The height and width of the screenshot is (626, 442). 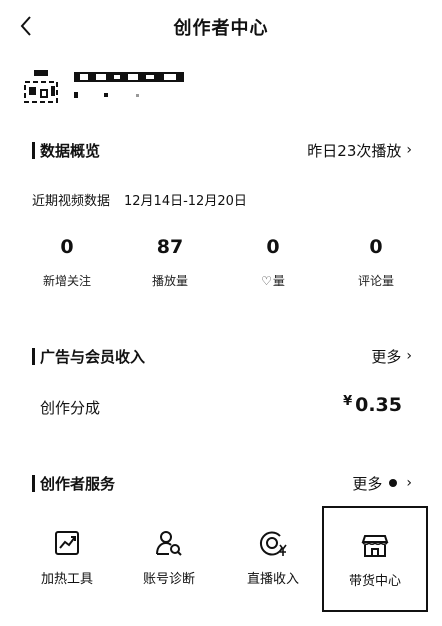 I want to click on stat-label: 评论量, so click(x=375, y=281).